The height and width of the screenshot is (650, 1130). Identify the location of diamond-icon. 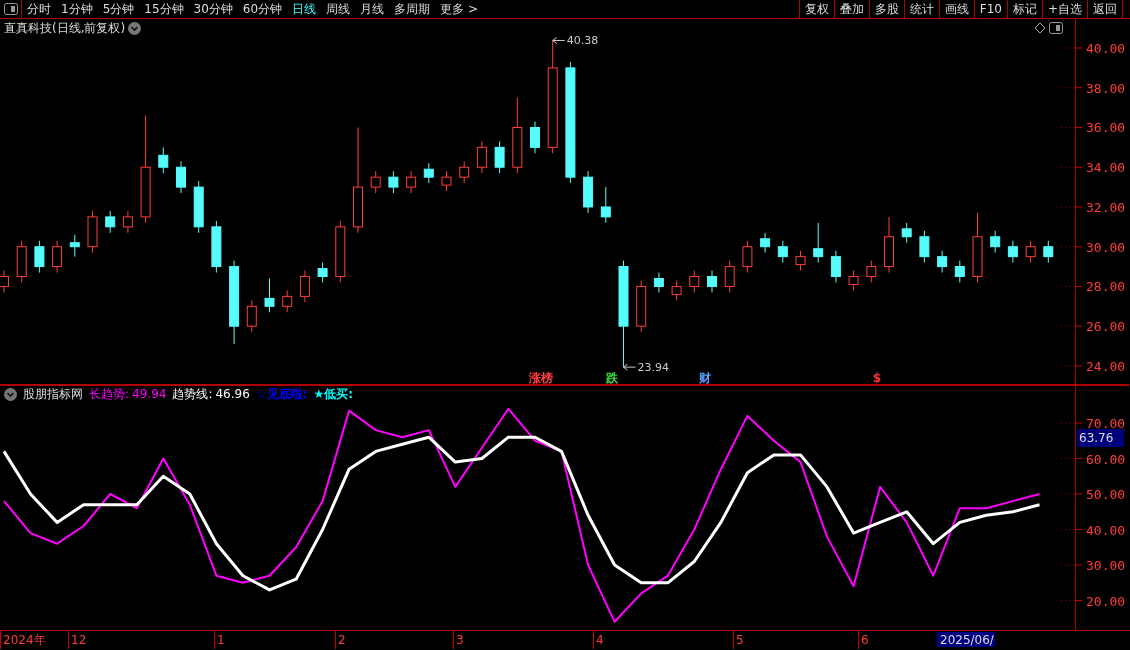
(1040, 28).